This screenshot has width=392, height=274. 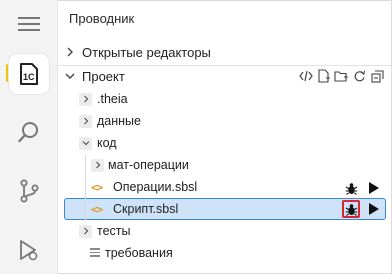 What do you see at coordinates (29, 24) in the screenshot?
I see `hamburger-menu-icon` at bounding box center [29, 24].